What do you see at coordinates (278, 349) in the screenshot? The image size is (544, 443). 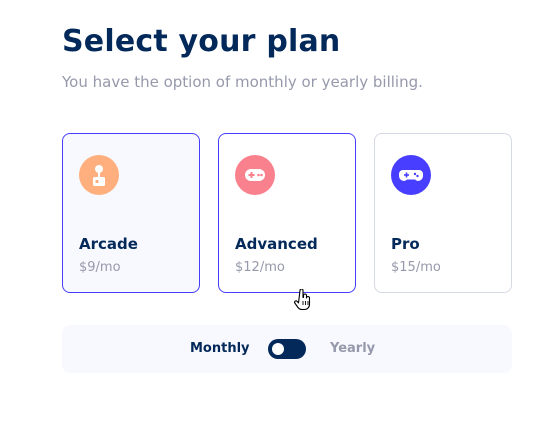 I see `toggle-knob` at bounding box center [278, 349].